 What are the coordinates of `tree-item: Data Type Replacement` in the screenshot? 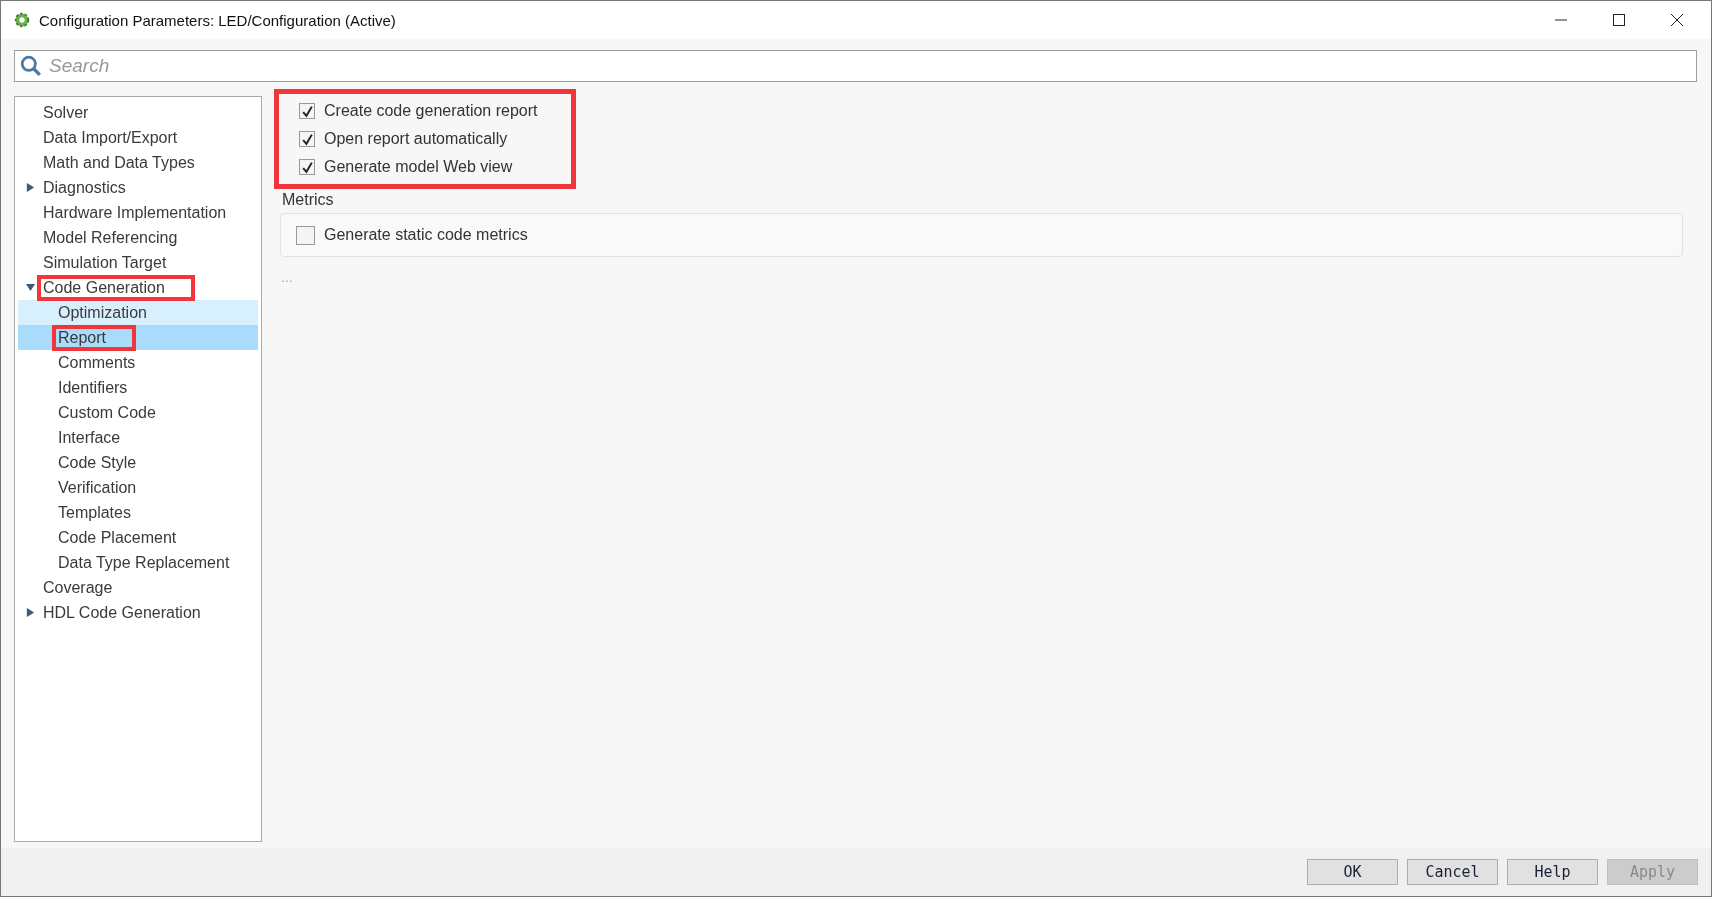 It's located at (138, 562).